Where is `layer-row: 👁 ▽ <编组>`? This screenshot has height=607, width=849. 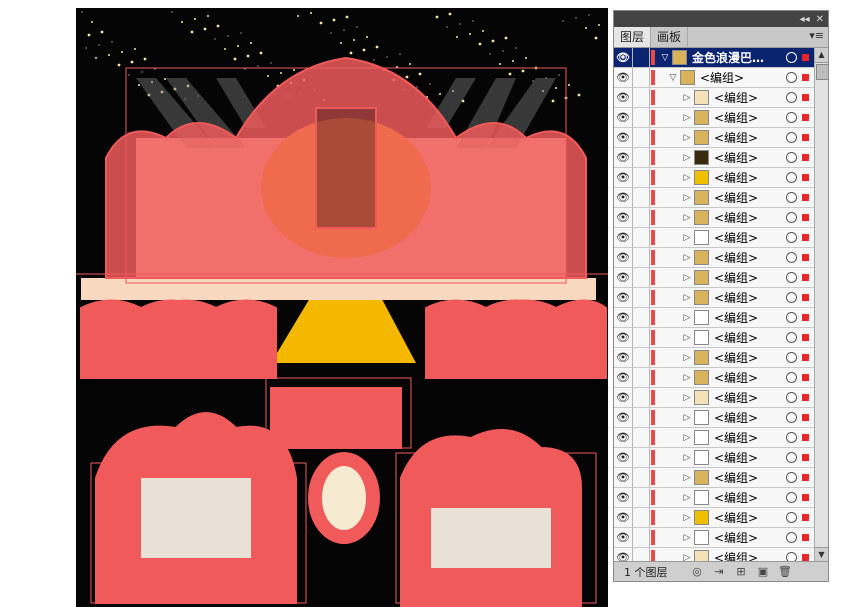 layer-row: 👁 ▽ <编组> is located at coordinates (714, 78).